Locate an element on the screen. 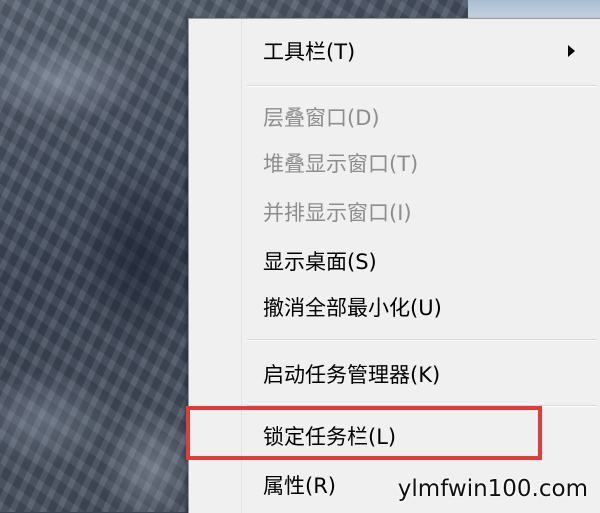 The height and width of the screenshot is (513, 600). menu-item-undo-minimize-all: 撤消全部最小化(U) is located at coordinates (394, 307).